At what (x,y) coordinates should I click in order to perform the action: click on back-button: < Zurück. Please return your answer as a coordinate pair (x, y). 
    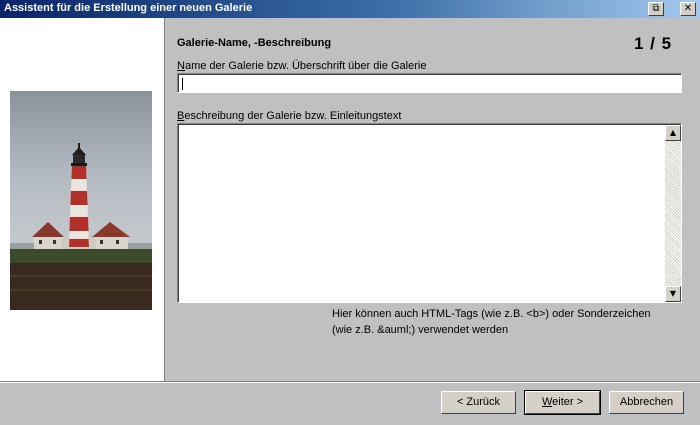
    Looking at the image, I should click on (478, 402).